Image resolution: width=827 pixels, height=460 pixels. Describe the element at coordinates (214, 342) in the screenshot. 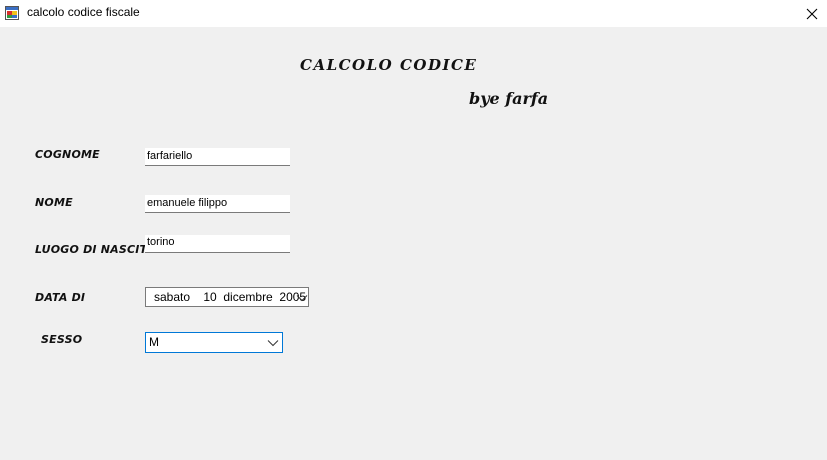

I see `sesso-select: M` at that location.